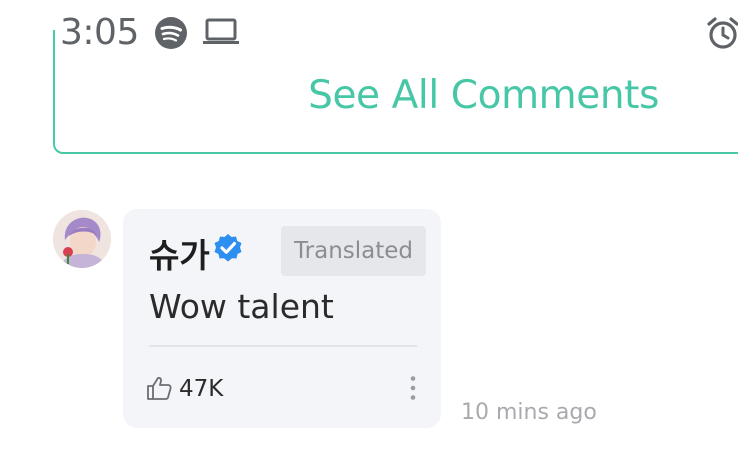 The image size is (738, 465). I want to click on more-options-icon, so click(413, 388).